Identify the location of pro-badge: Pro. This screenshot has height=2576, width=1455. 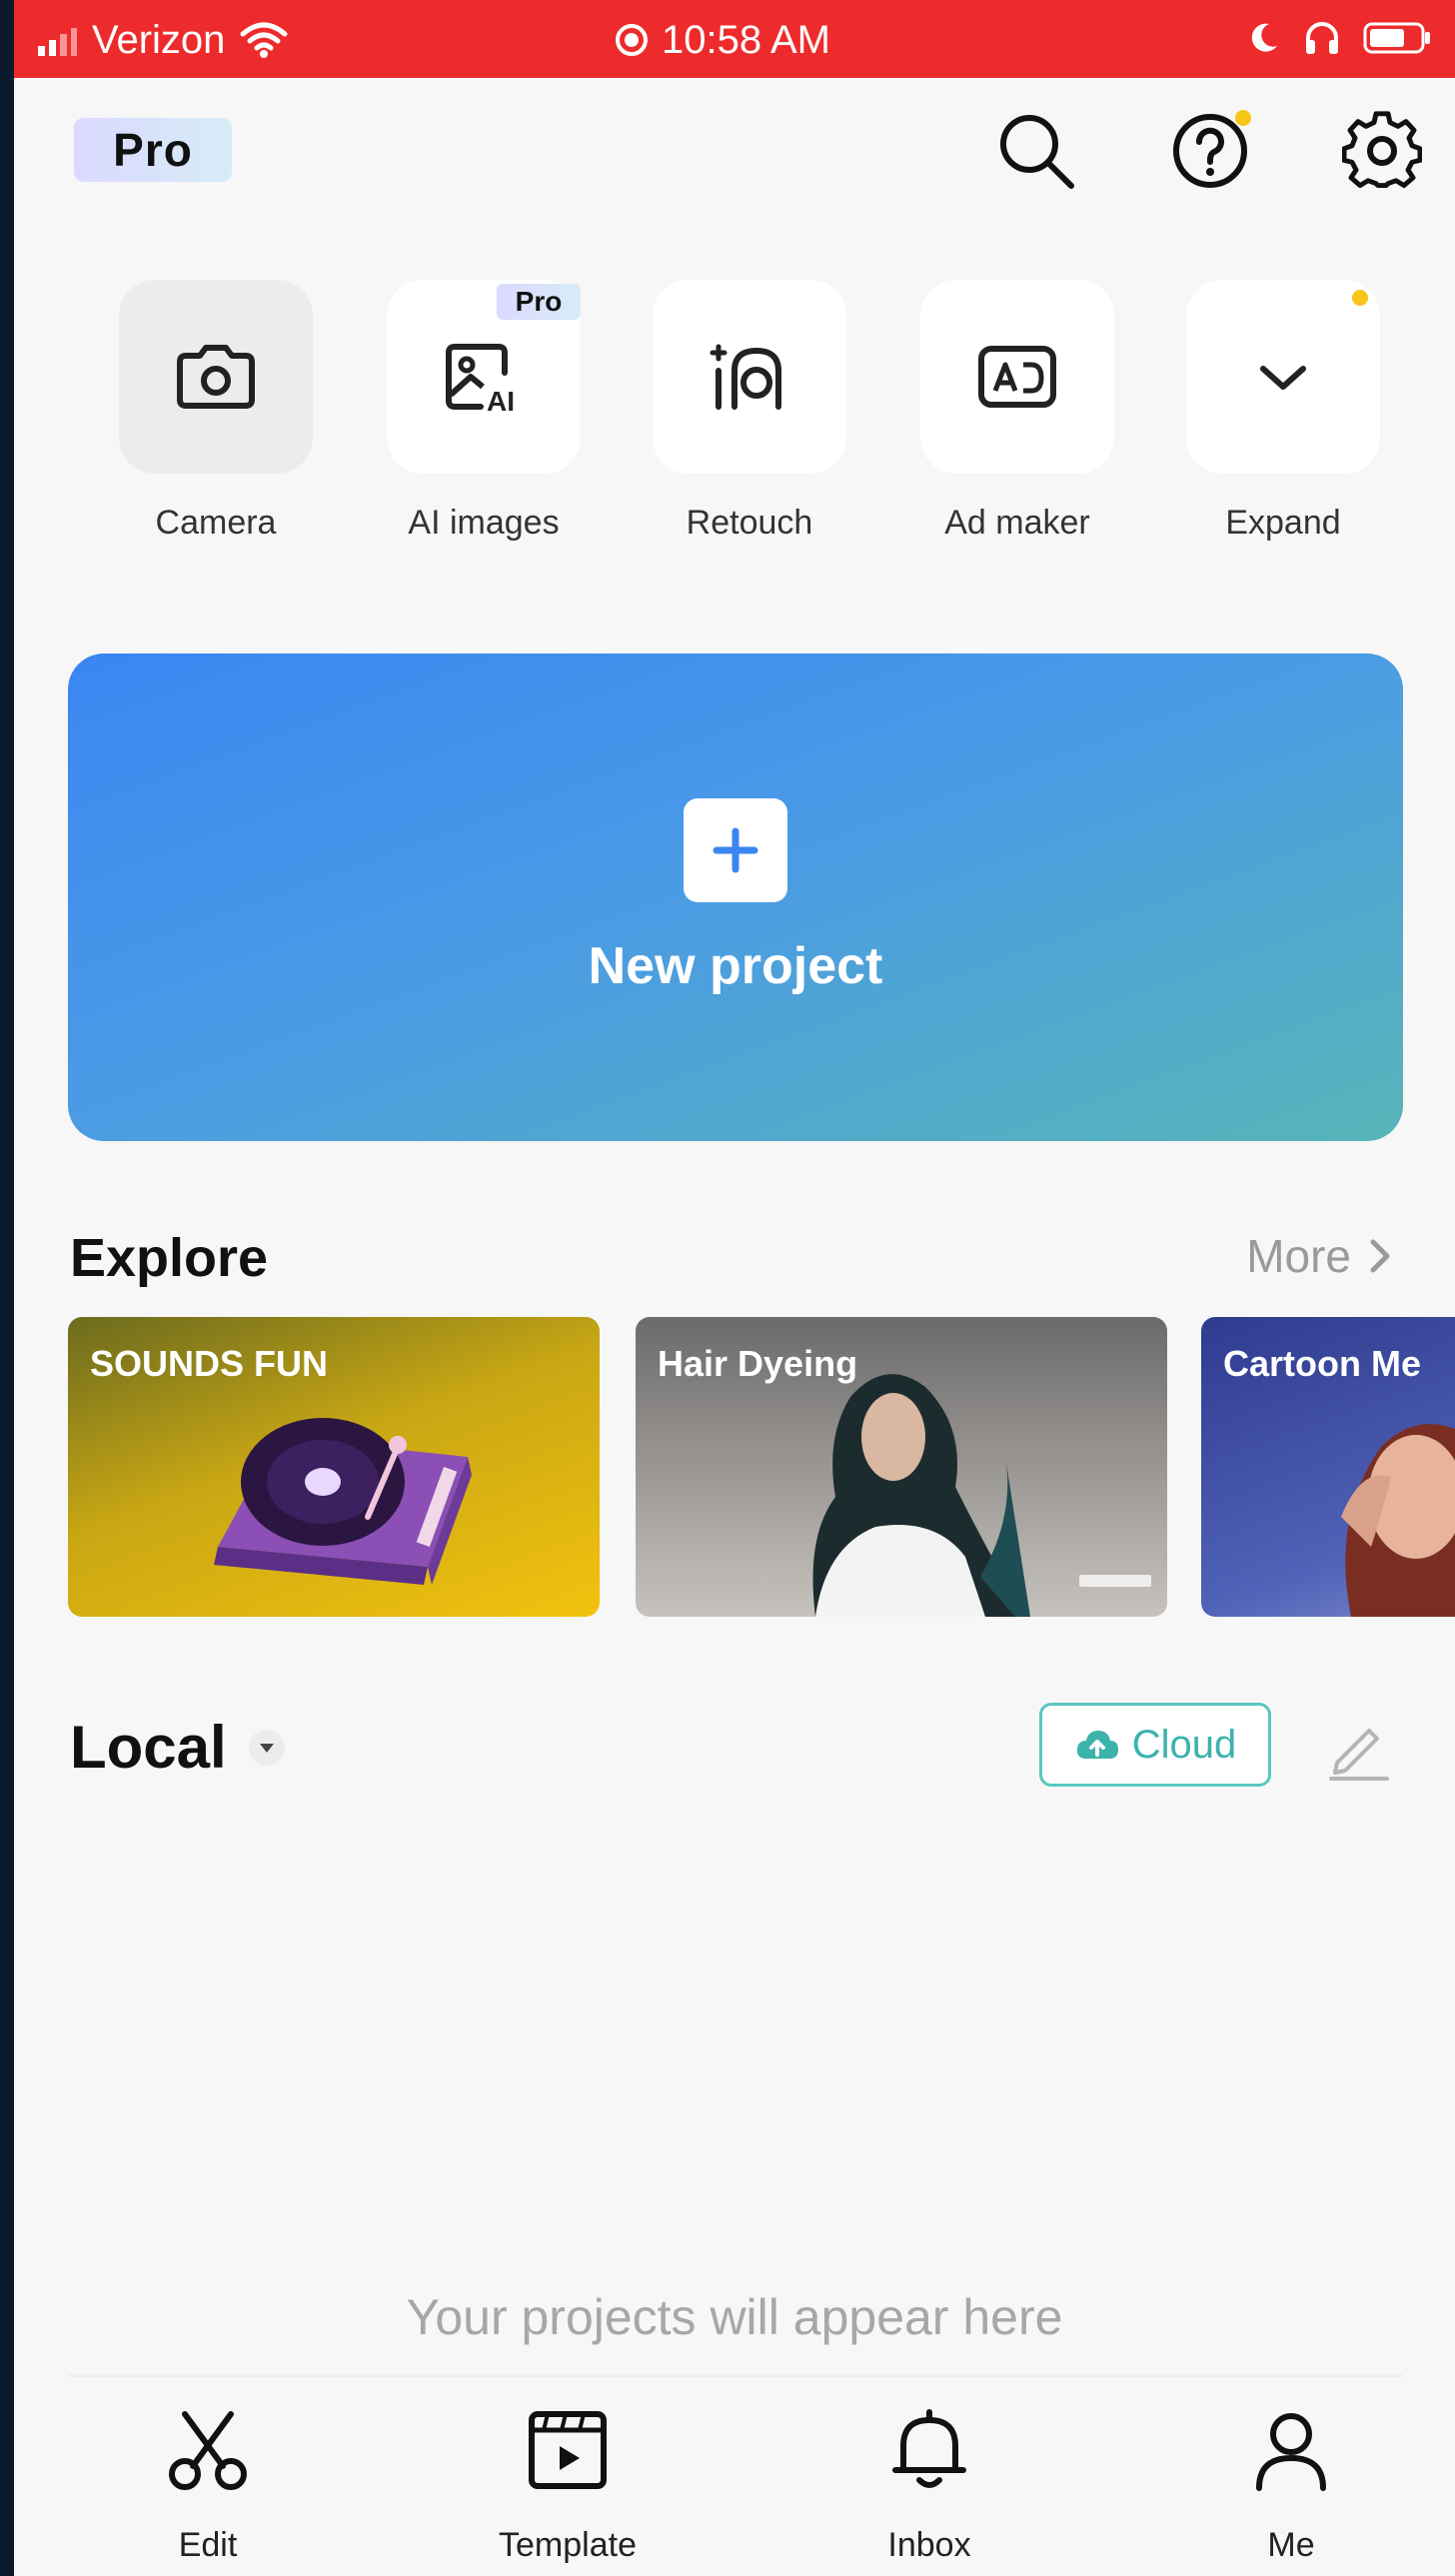
(153, 150).